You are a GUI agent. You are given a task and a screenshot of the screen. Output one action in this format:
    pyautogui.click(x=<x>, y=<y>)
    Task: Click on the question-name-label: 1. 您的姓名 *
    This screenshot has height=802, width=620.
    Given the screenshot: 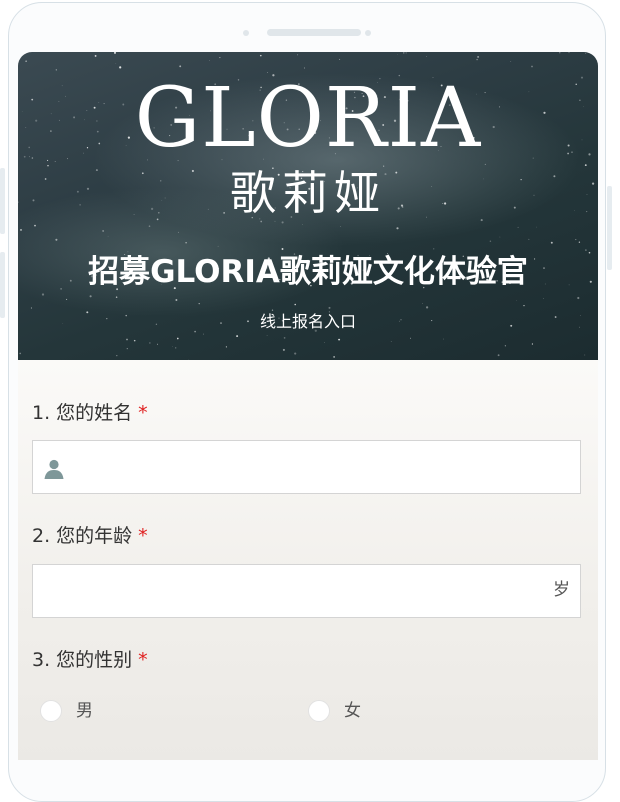 What is the action you would take?
    pyautogui.click(x=90, y=413)
    